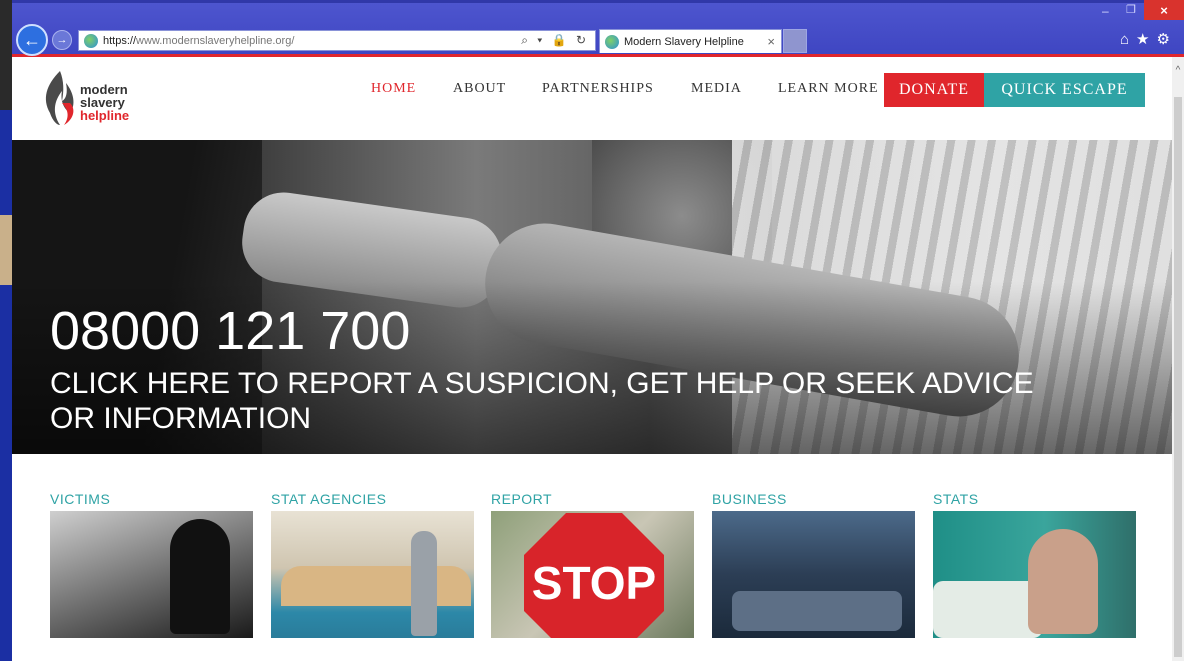 This screenshot has height=661, width=1184. I want to click on nav-learn-more: LEARN MORE, so click(828, 89).